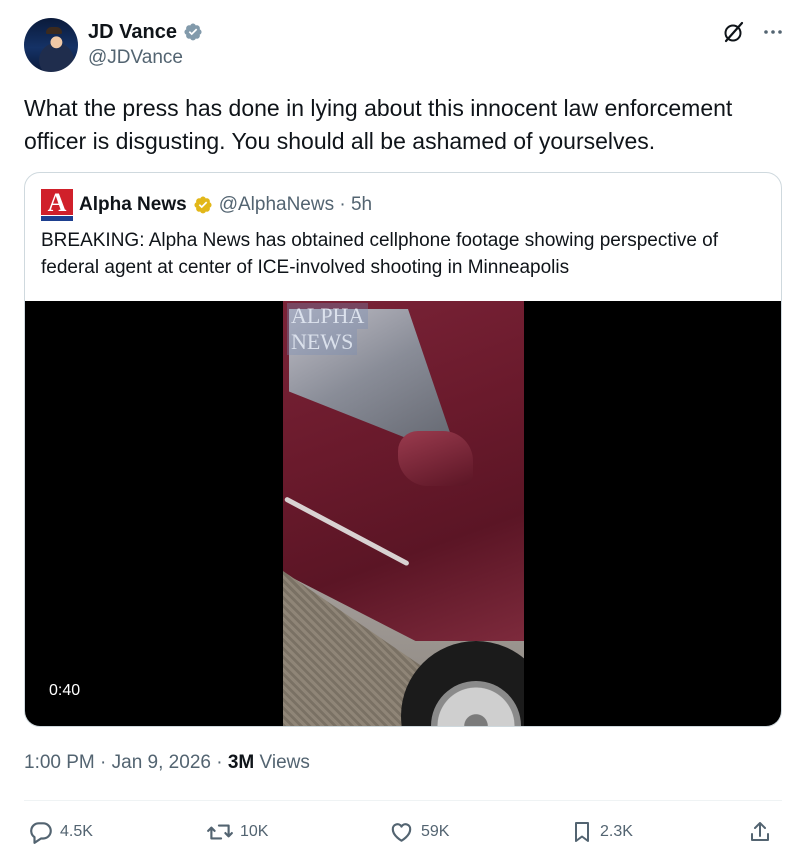 The width and height of the screenshot is (800, 854). I want to click on tweet-actions: 4.5K 10K 59K 2.3K, so click(400, 832).